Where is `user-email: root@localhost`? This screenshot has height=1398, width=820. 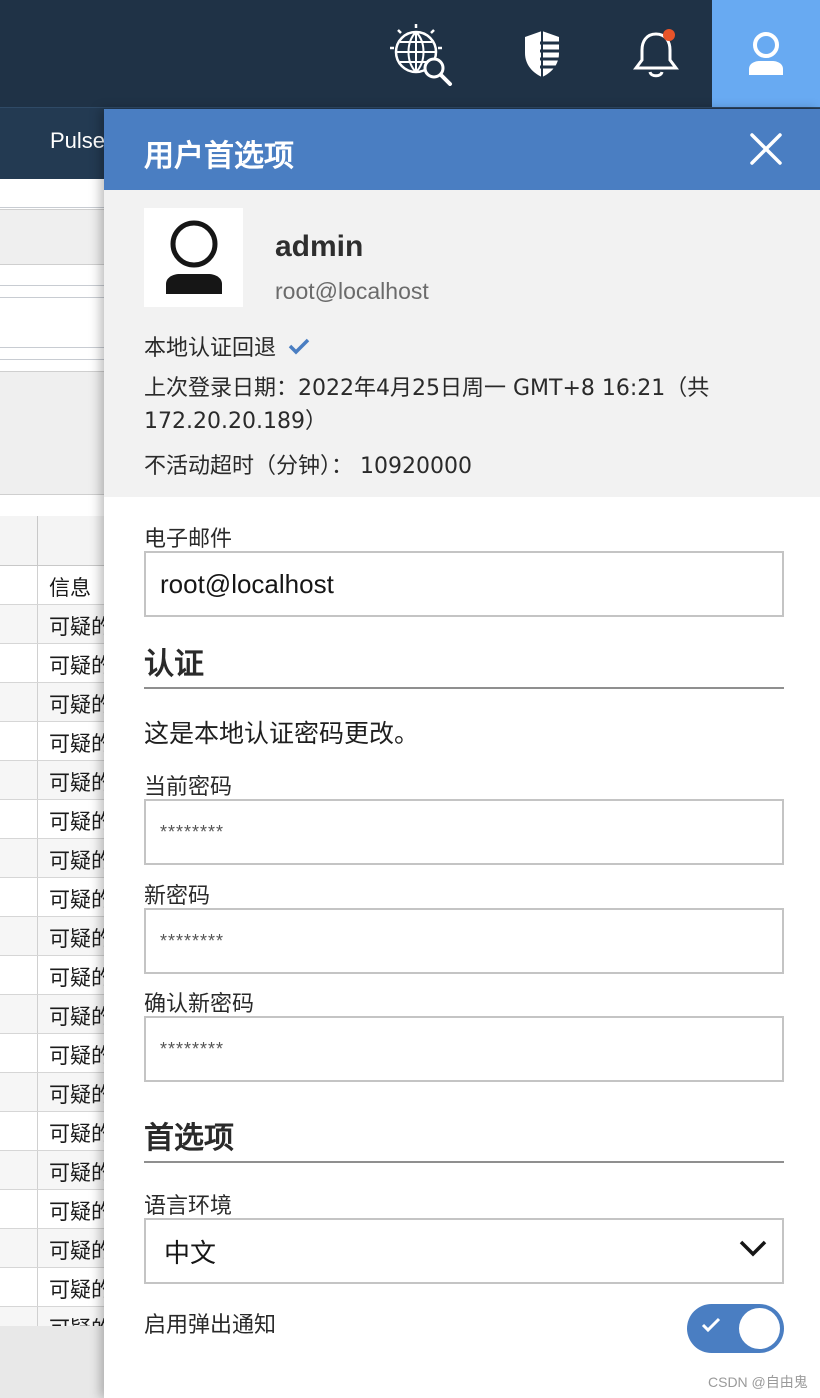 user-email: root@localhost is located at coordinates (352, 291).